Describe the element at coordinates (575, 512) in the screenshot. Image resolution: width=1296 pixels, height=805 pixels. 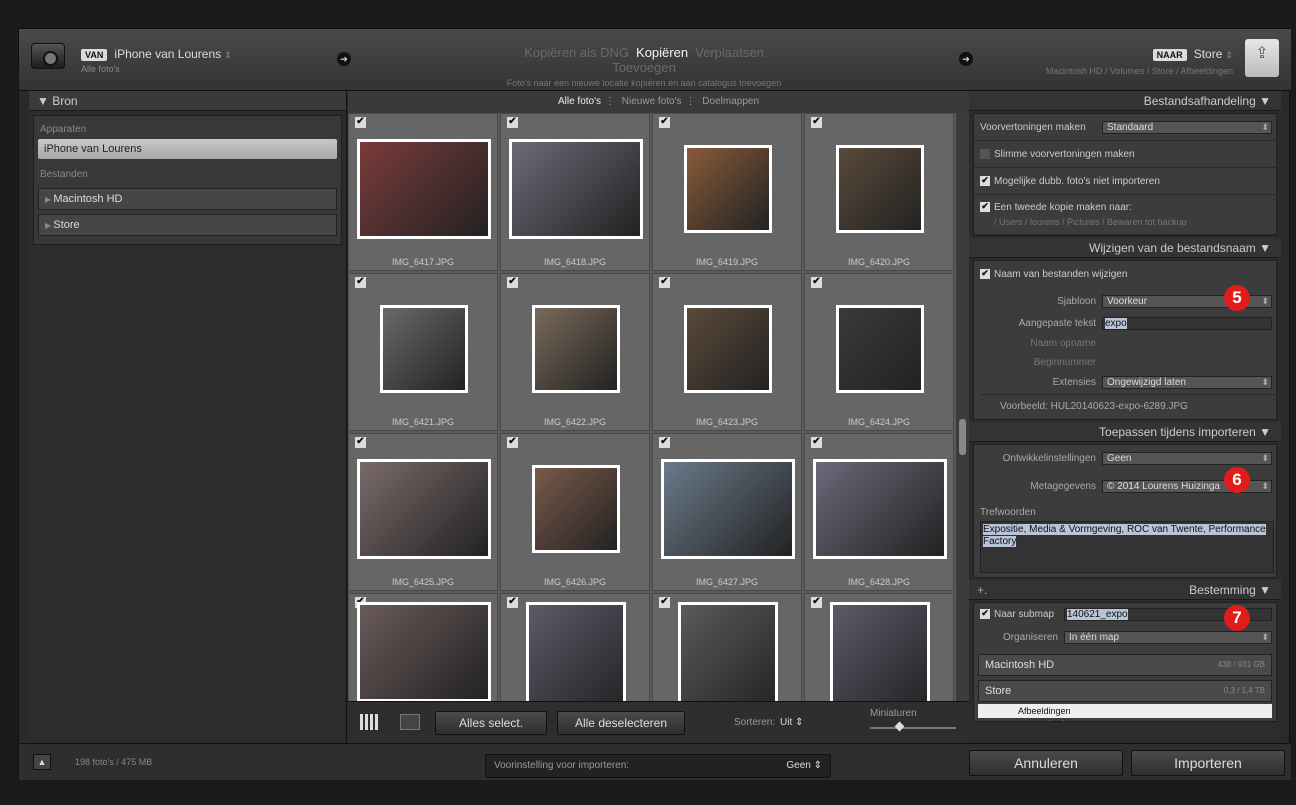
I see `photo-cell: ✔ IMG_6426.JPG` at that location.